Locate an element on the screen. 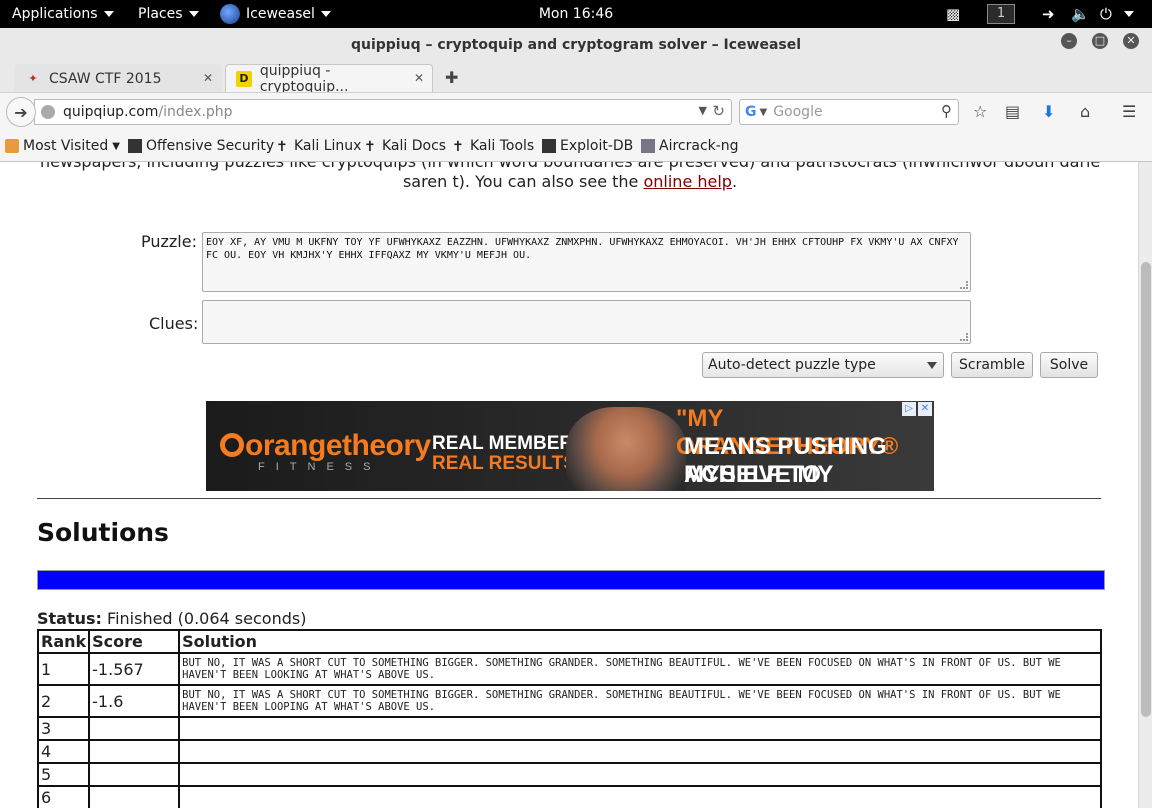  intro-text-end: saren t). You can also see the is located at coordinates (520, 181).